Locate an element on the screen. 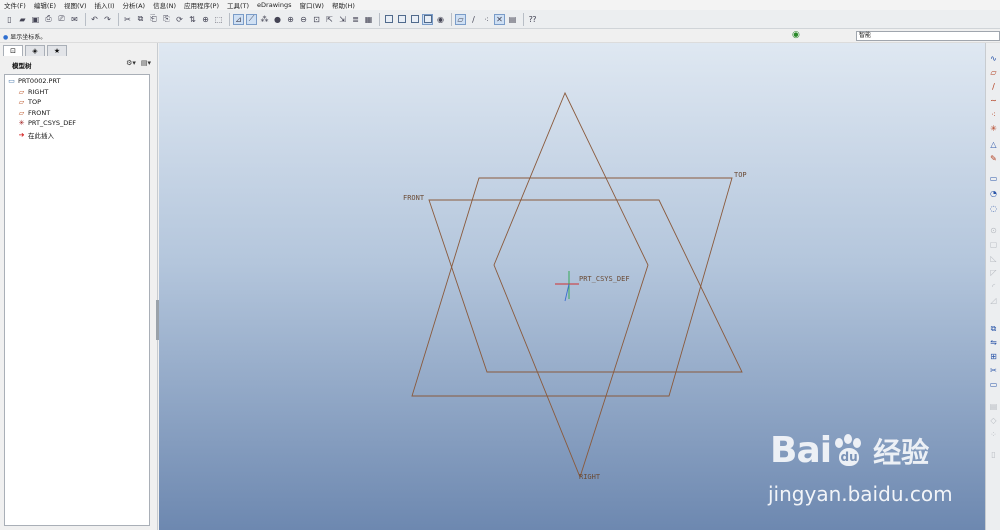  sweep-tool-icon: ◌ is located at coordinates (993, 208).